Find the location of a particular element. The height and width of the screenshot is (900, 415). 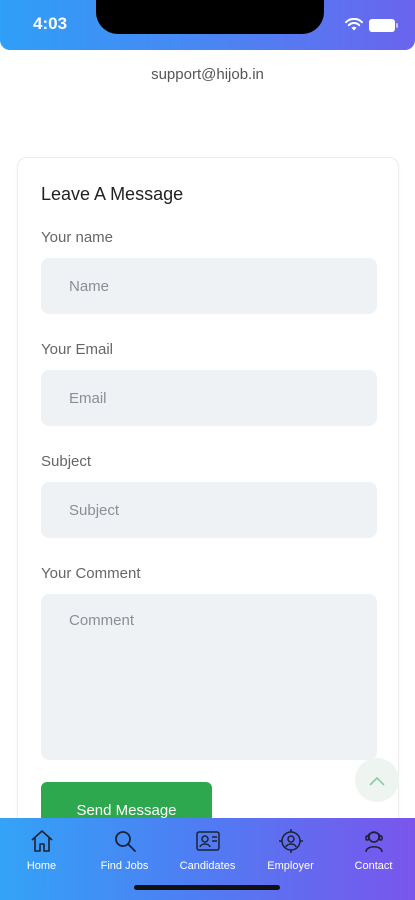

form-title: Leave A Message is located at coordinates (112, 194).